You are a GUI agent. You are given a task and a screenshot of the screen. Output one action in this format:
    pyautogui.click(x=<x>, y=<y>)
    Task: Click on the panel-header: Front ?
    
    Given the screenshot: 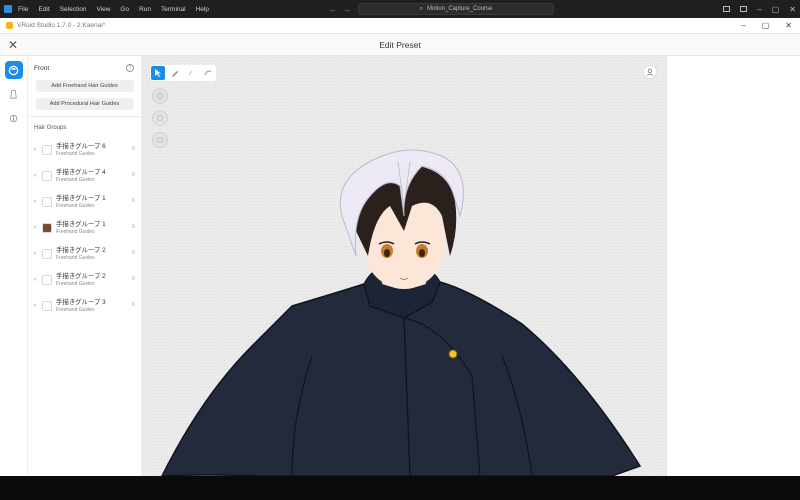 What is the action you would take?
    pyautogui.click(x=84, y=68)
    